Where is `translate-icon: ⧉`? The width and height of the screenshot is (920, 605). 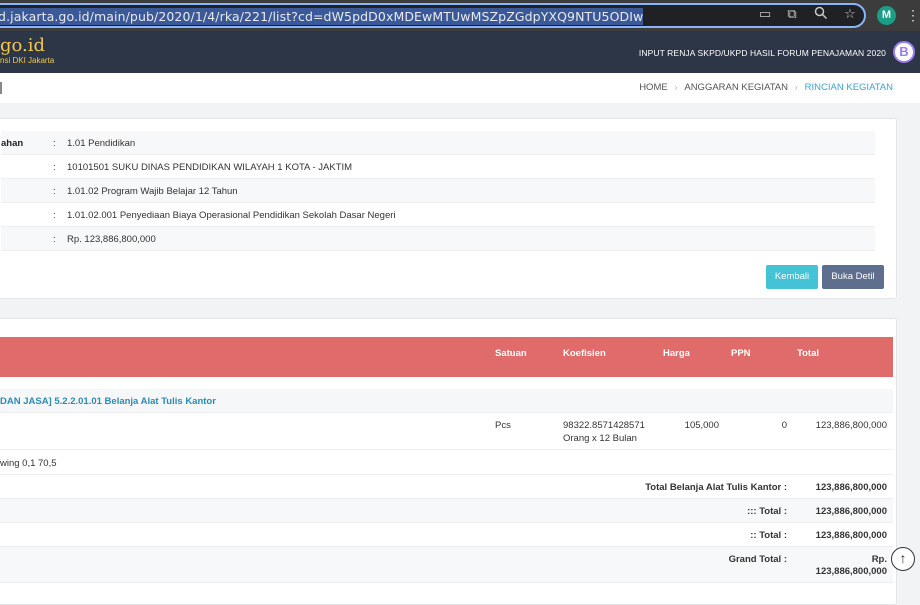 translate-icon: ⧉ is located at coordinates (792, 15).